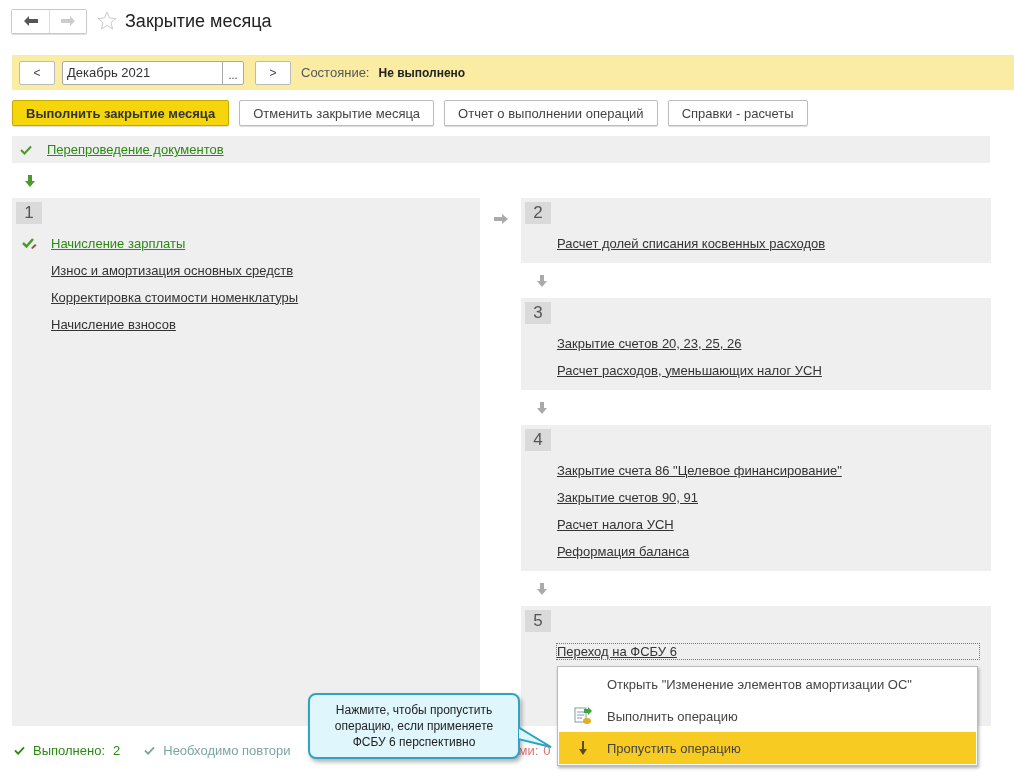 The width and height of the screenshot is (1014, 784). I want to click on back-button, so click(30, 21).